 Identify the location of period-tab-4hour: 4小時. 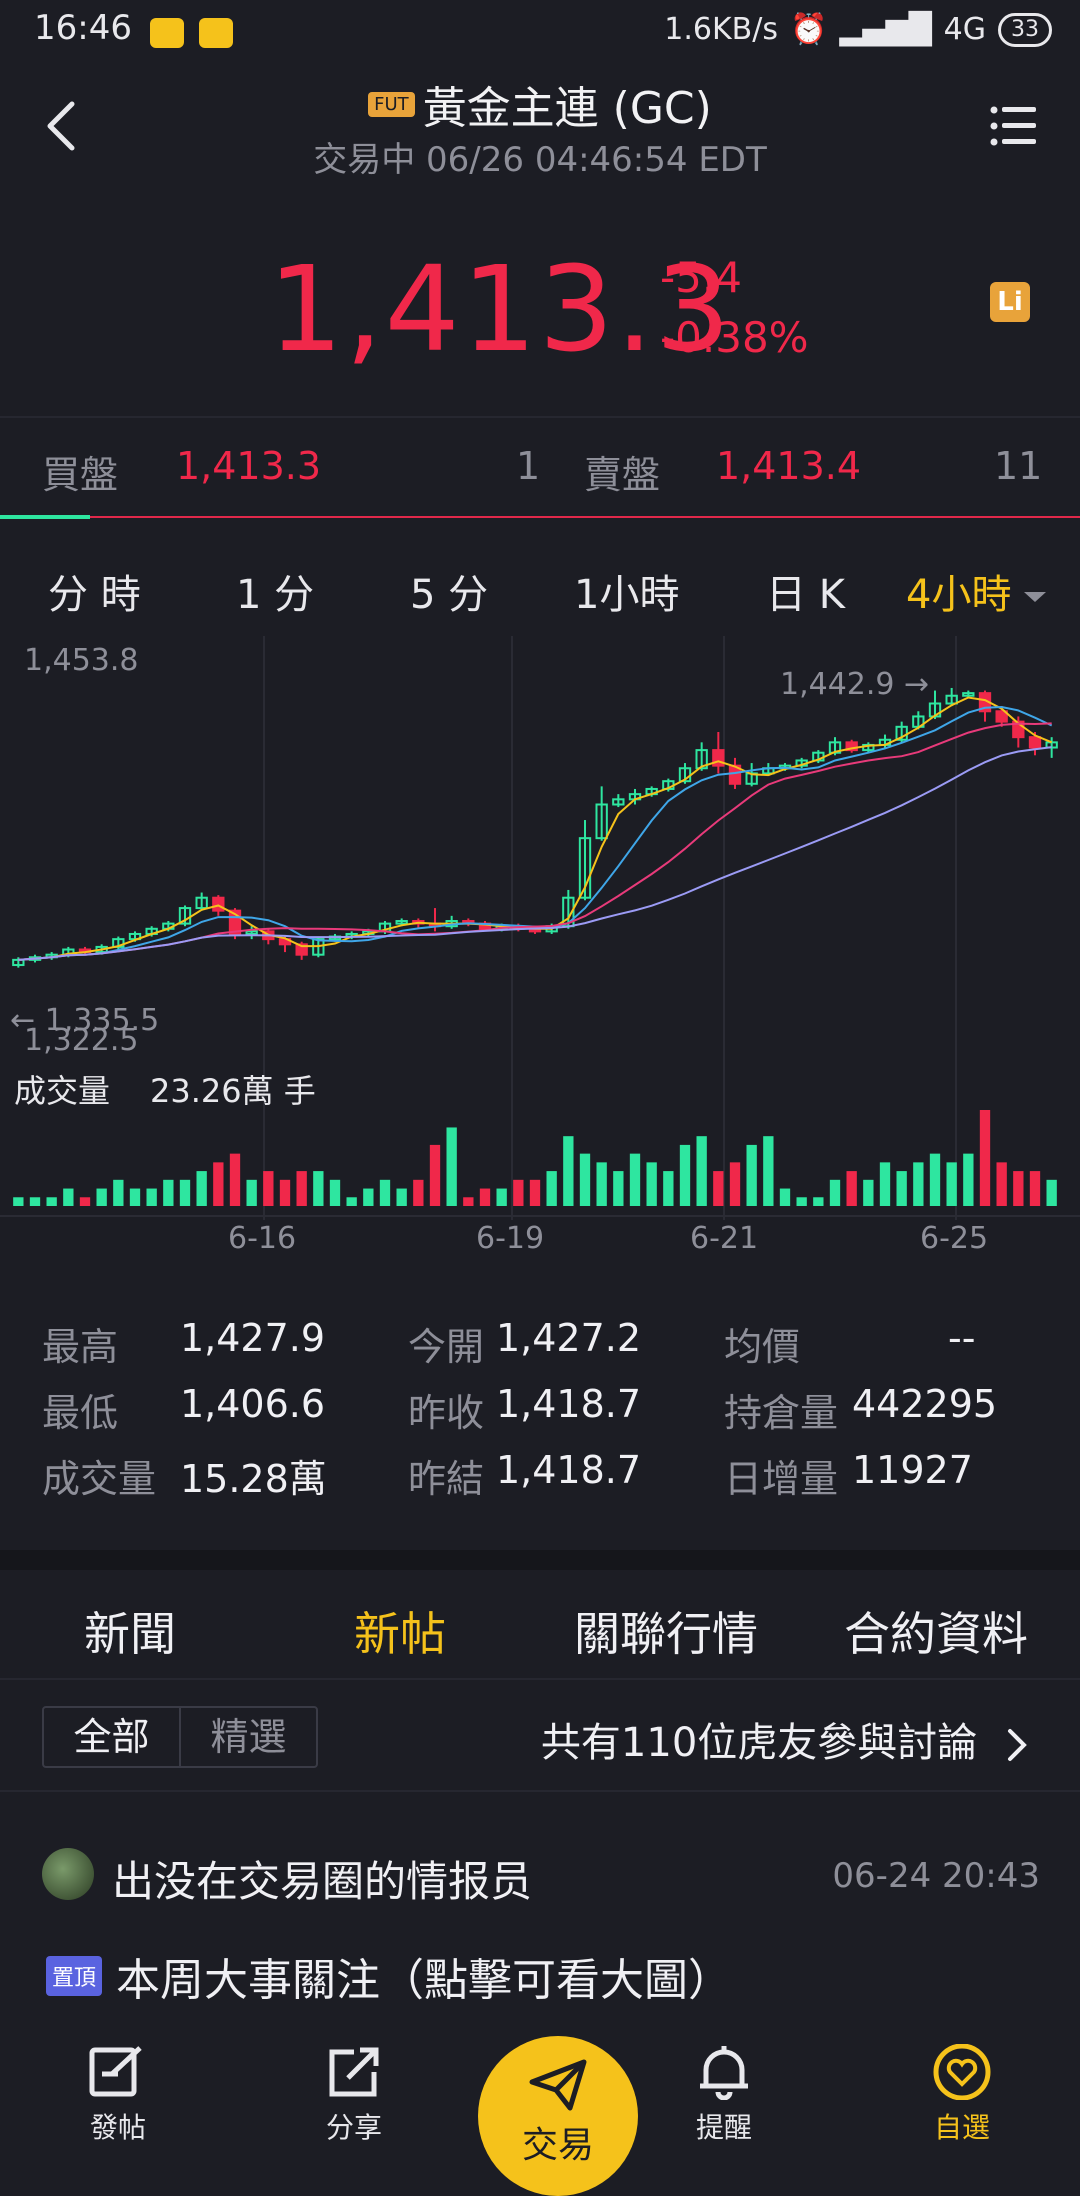
(976, 591).